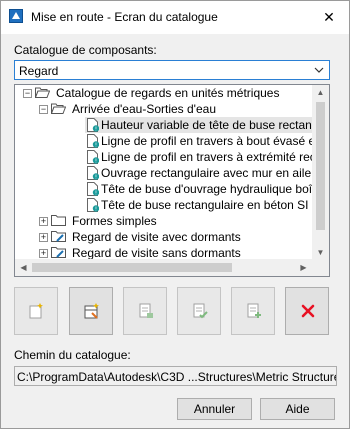  I want to click on new-chapter-icon, so click(36, 311).